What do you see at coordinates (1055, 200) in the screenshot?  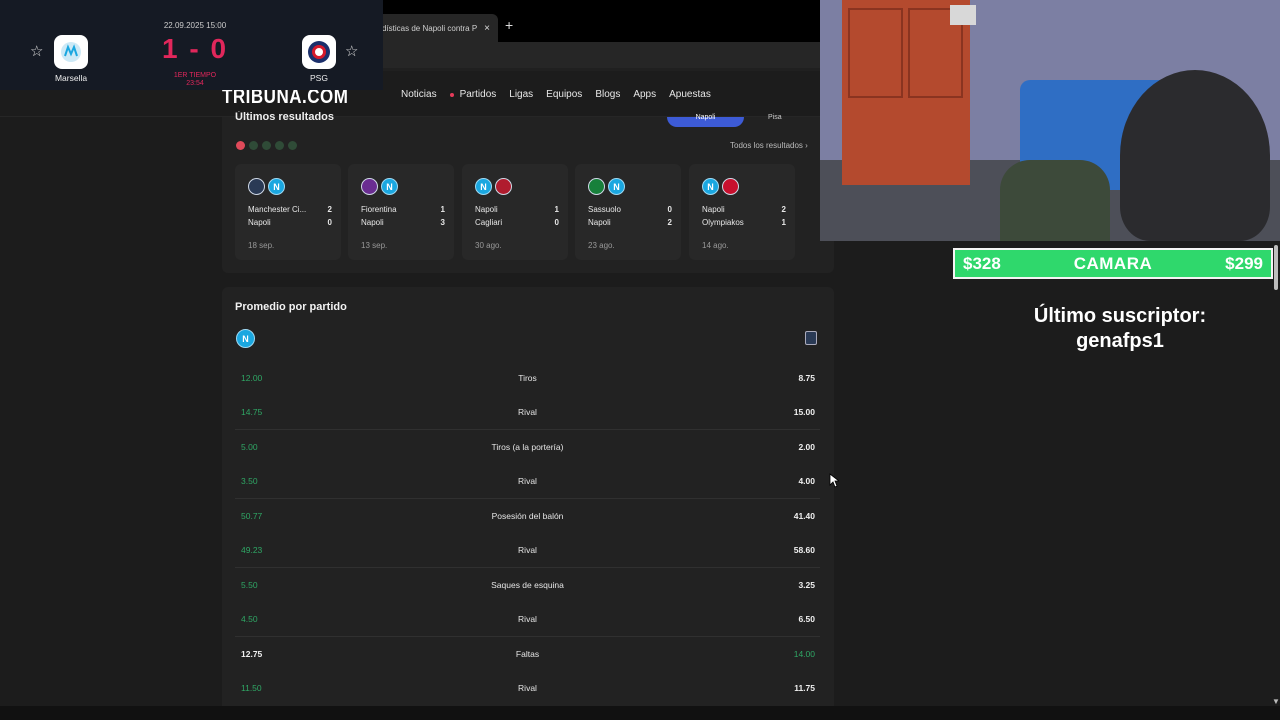 I see `cam-jacket` at bounding box center [1055, 200].